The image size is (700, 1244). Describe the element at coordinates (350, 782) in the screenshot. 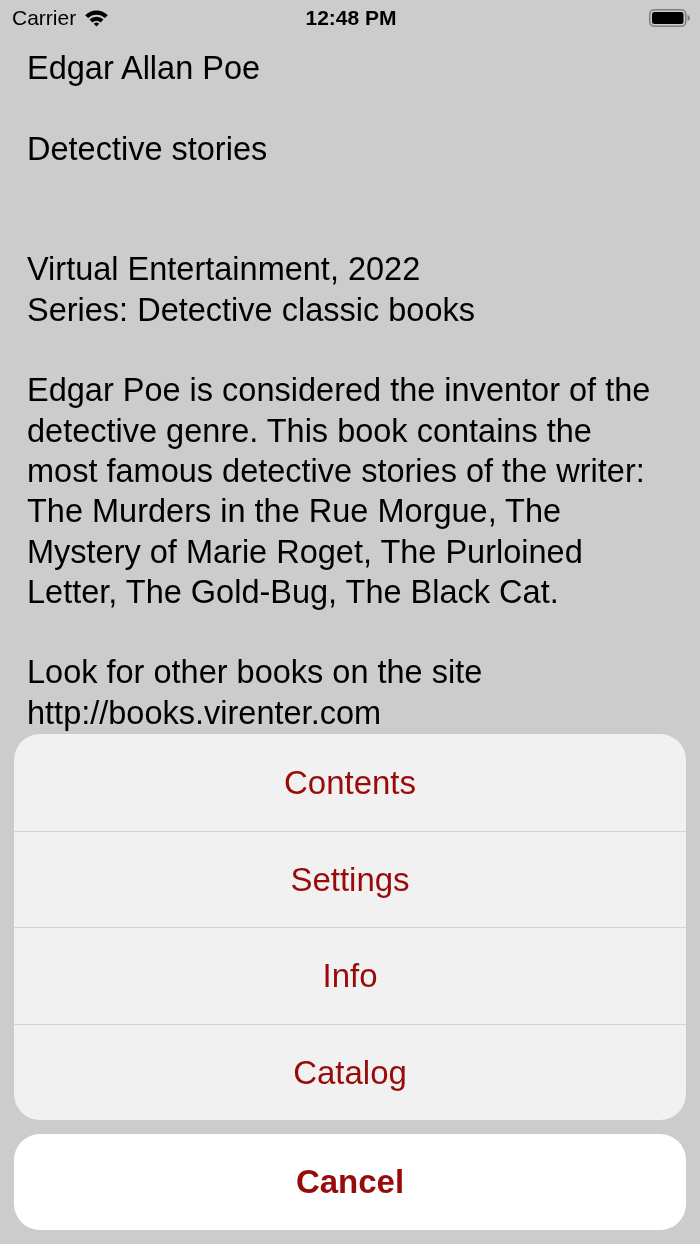

I see `menu-option: Contents` at that location.